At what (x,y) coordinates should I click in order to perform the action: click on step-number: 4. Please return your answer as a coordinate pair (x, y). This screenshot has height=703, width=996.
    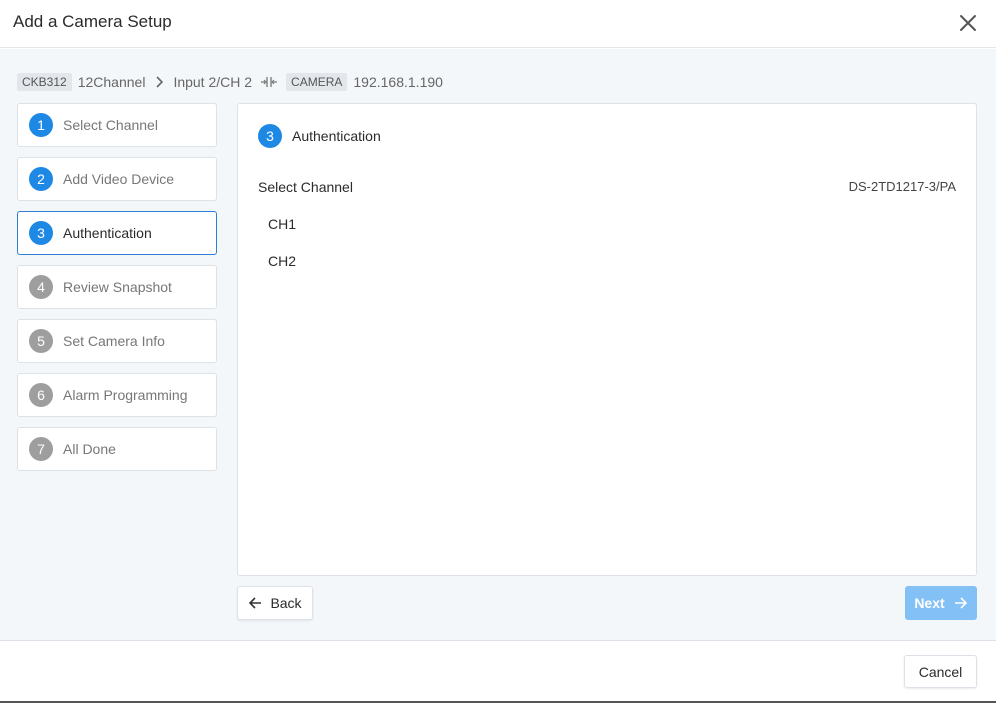
    Looking at the image, I should click on (41, 287).